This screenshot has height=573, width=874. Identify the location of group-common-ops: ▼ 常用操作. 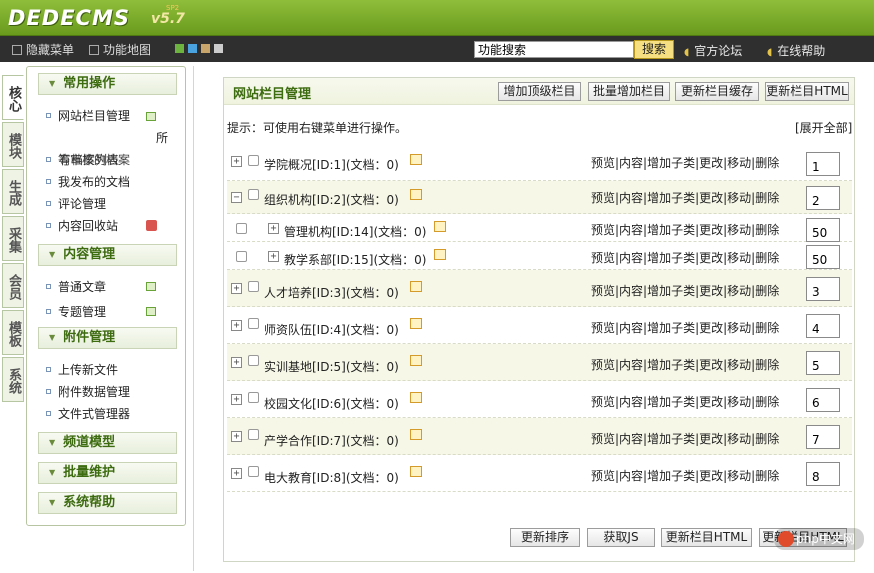
(107, 84).